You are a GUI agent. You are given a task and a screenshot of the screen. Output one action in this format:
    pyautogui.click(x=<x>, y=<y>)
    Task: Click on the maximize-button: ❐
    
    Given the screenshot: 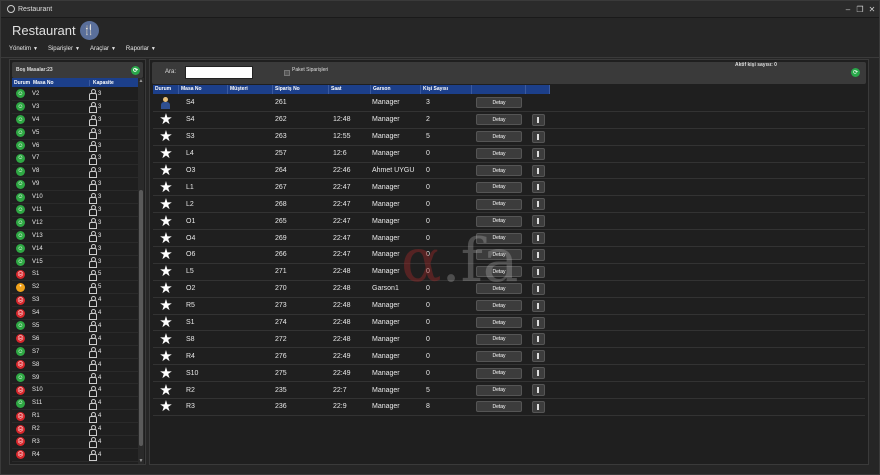 What is the action you would take?
    pyautogui.click(x=860, y=9)
    